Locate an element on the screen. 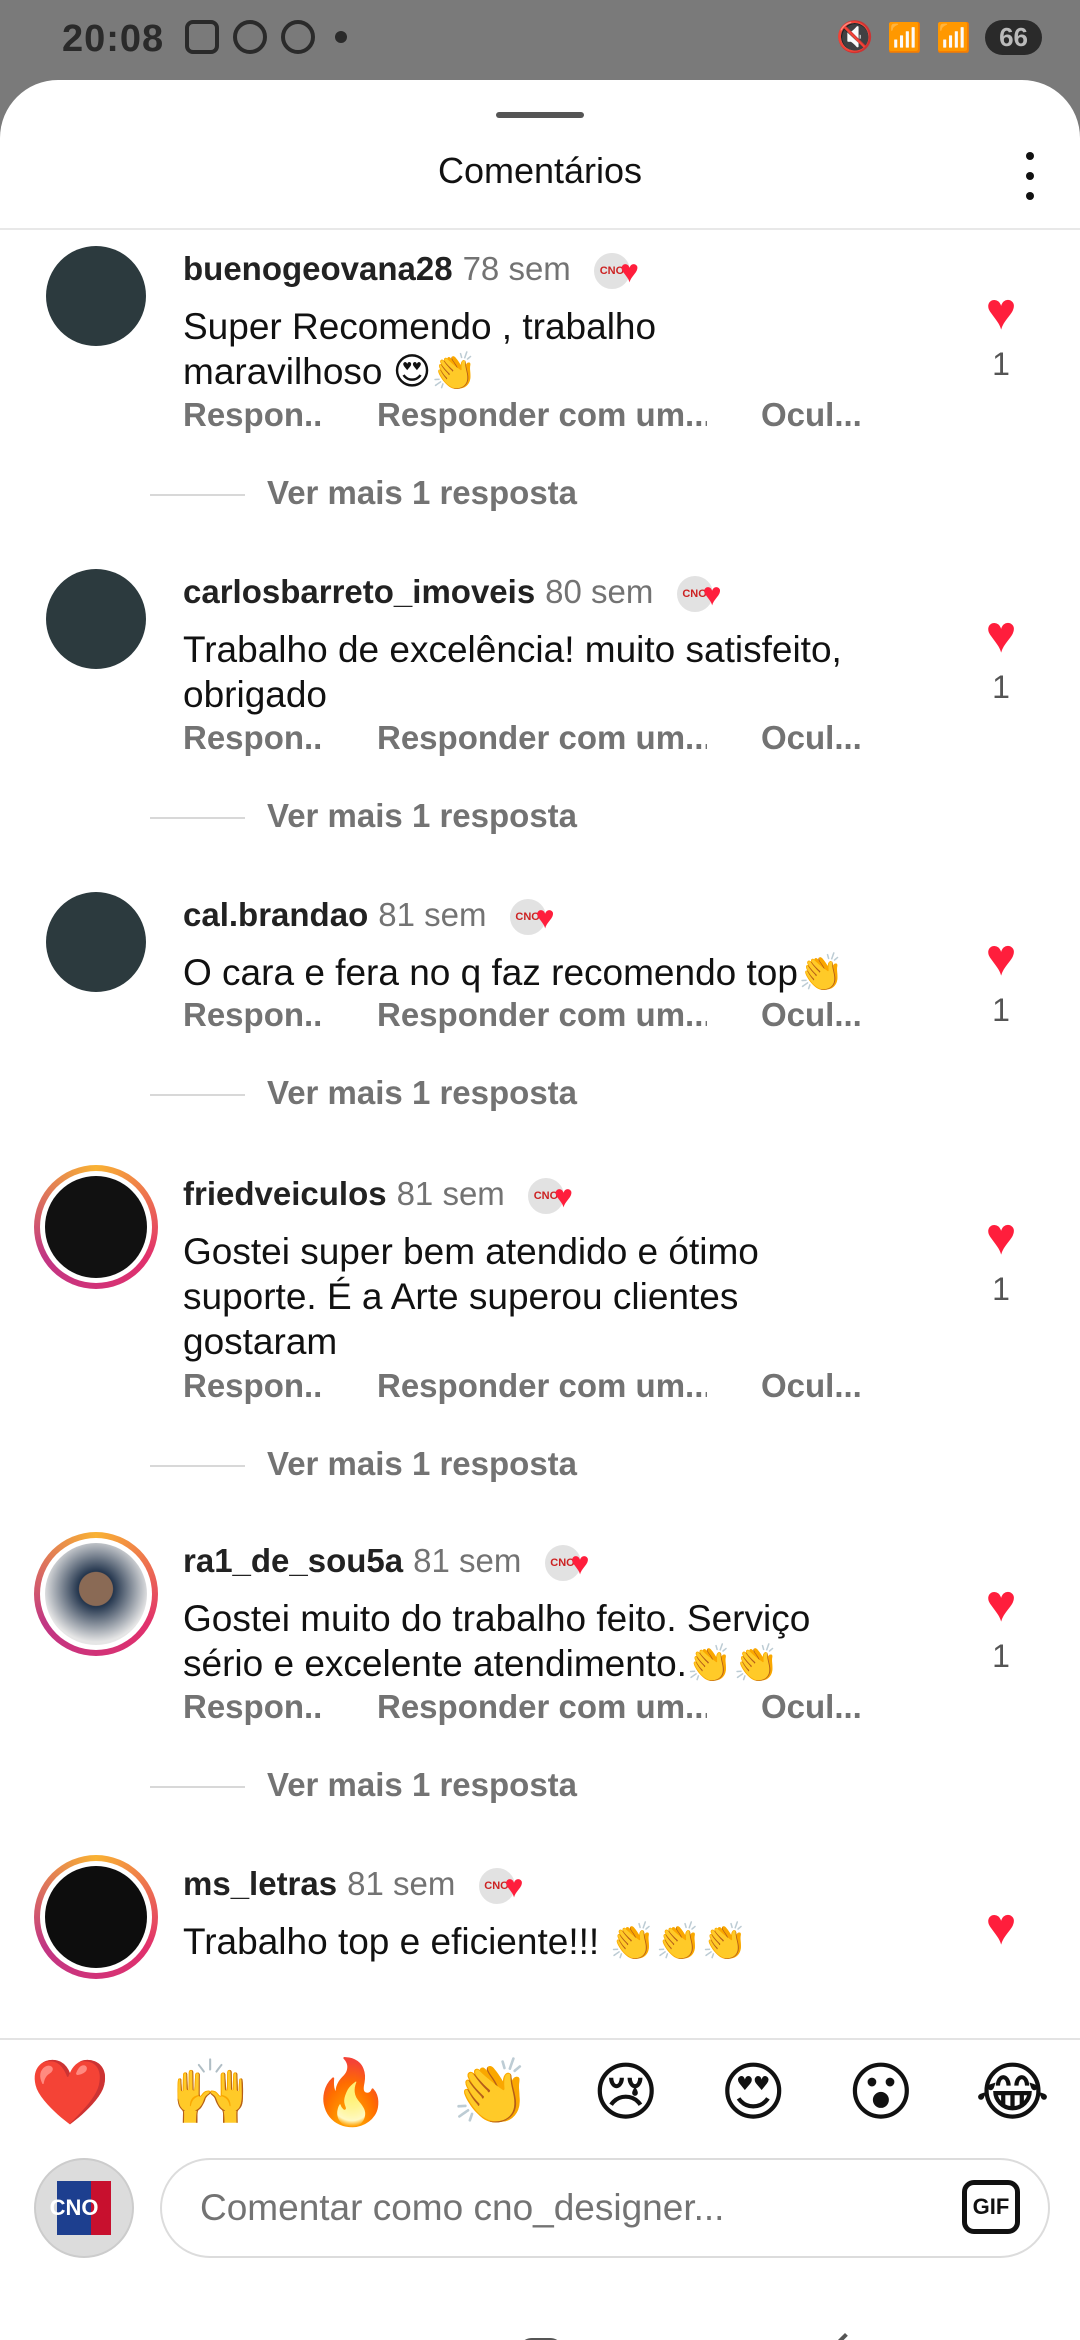 The width and height of the screenshot is (1080, 2340). comment-text: Trabalho top e eficiente!!! 👏👏👏 is located at coordinates (465, 1941).